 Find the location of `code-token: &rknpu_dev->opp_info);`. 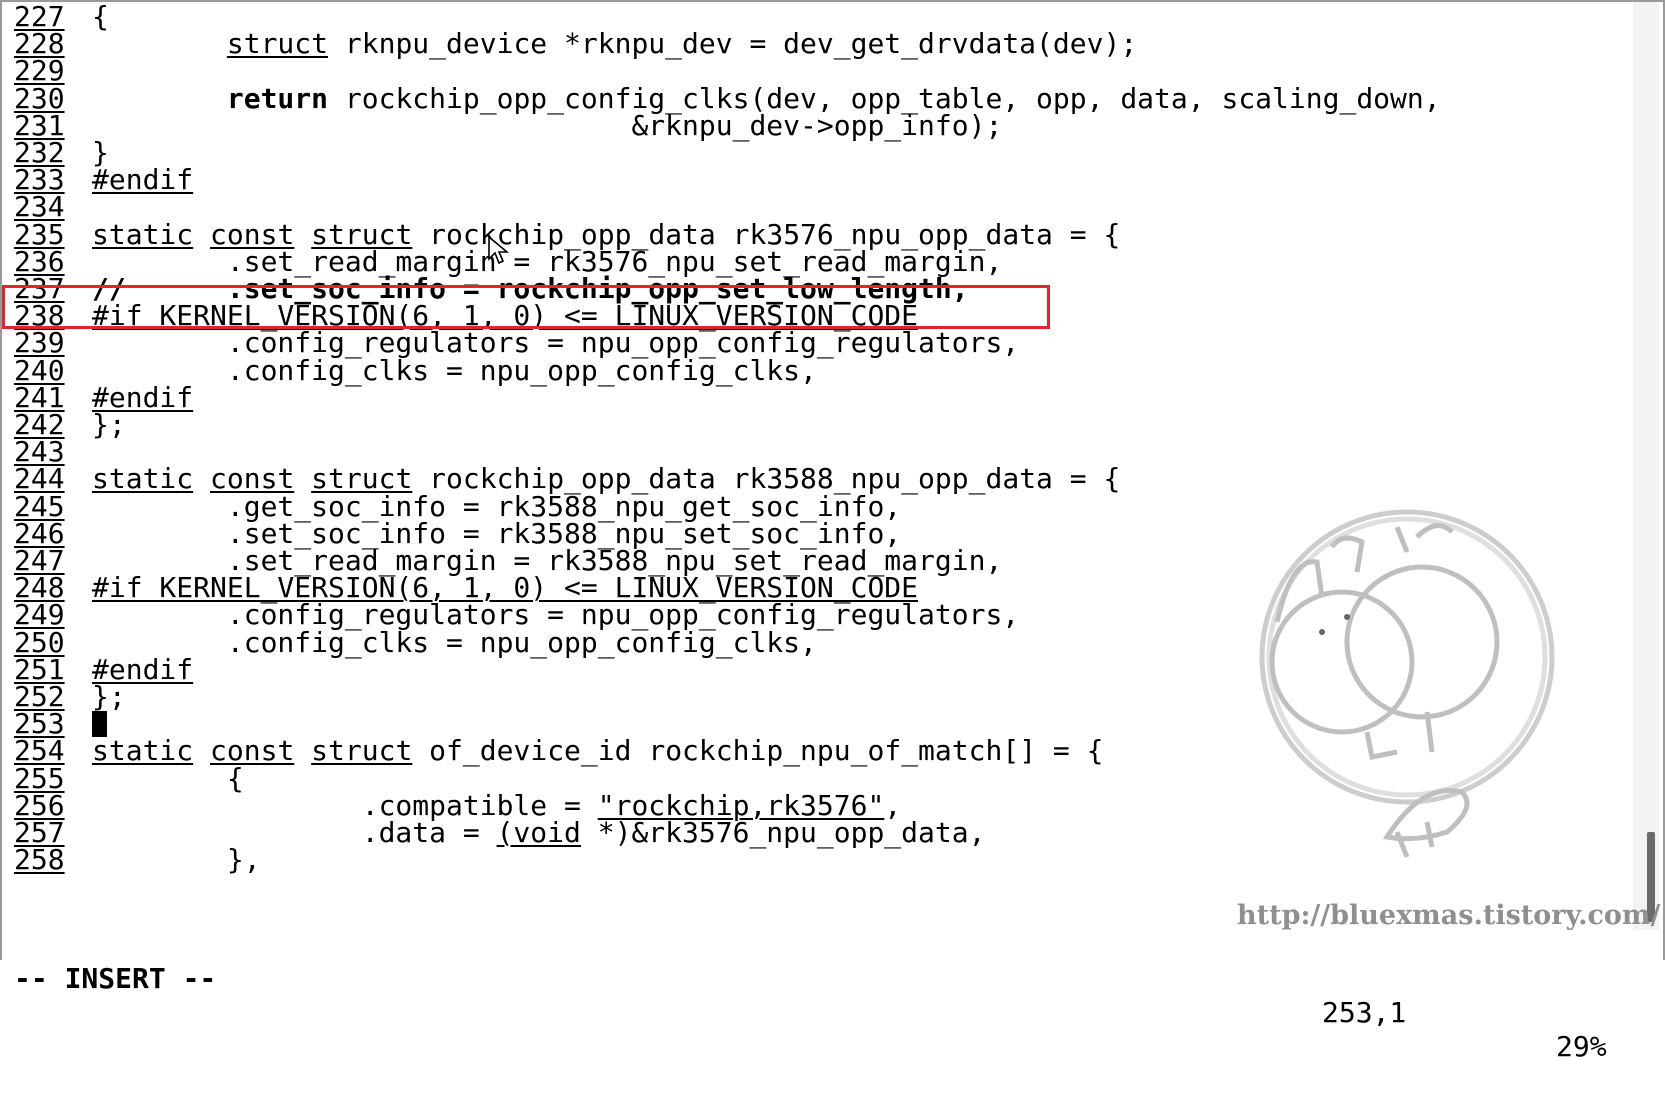

code-token: &rknpu_dev->opp_info); is located at coordinates (547, 125).